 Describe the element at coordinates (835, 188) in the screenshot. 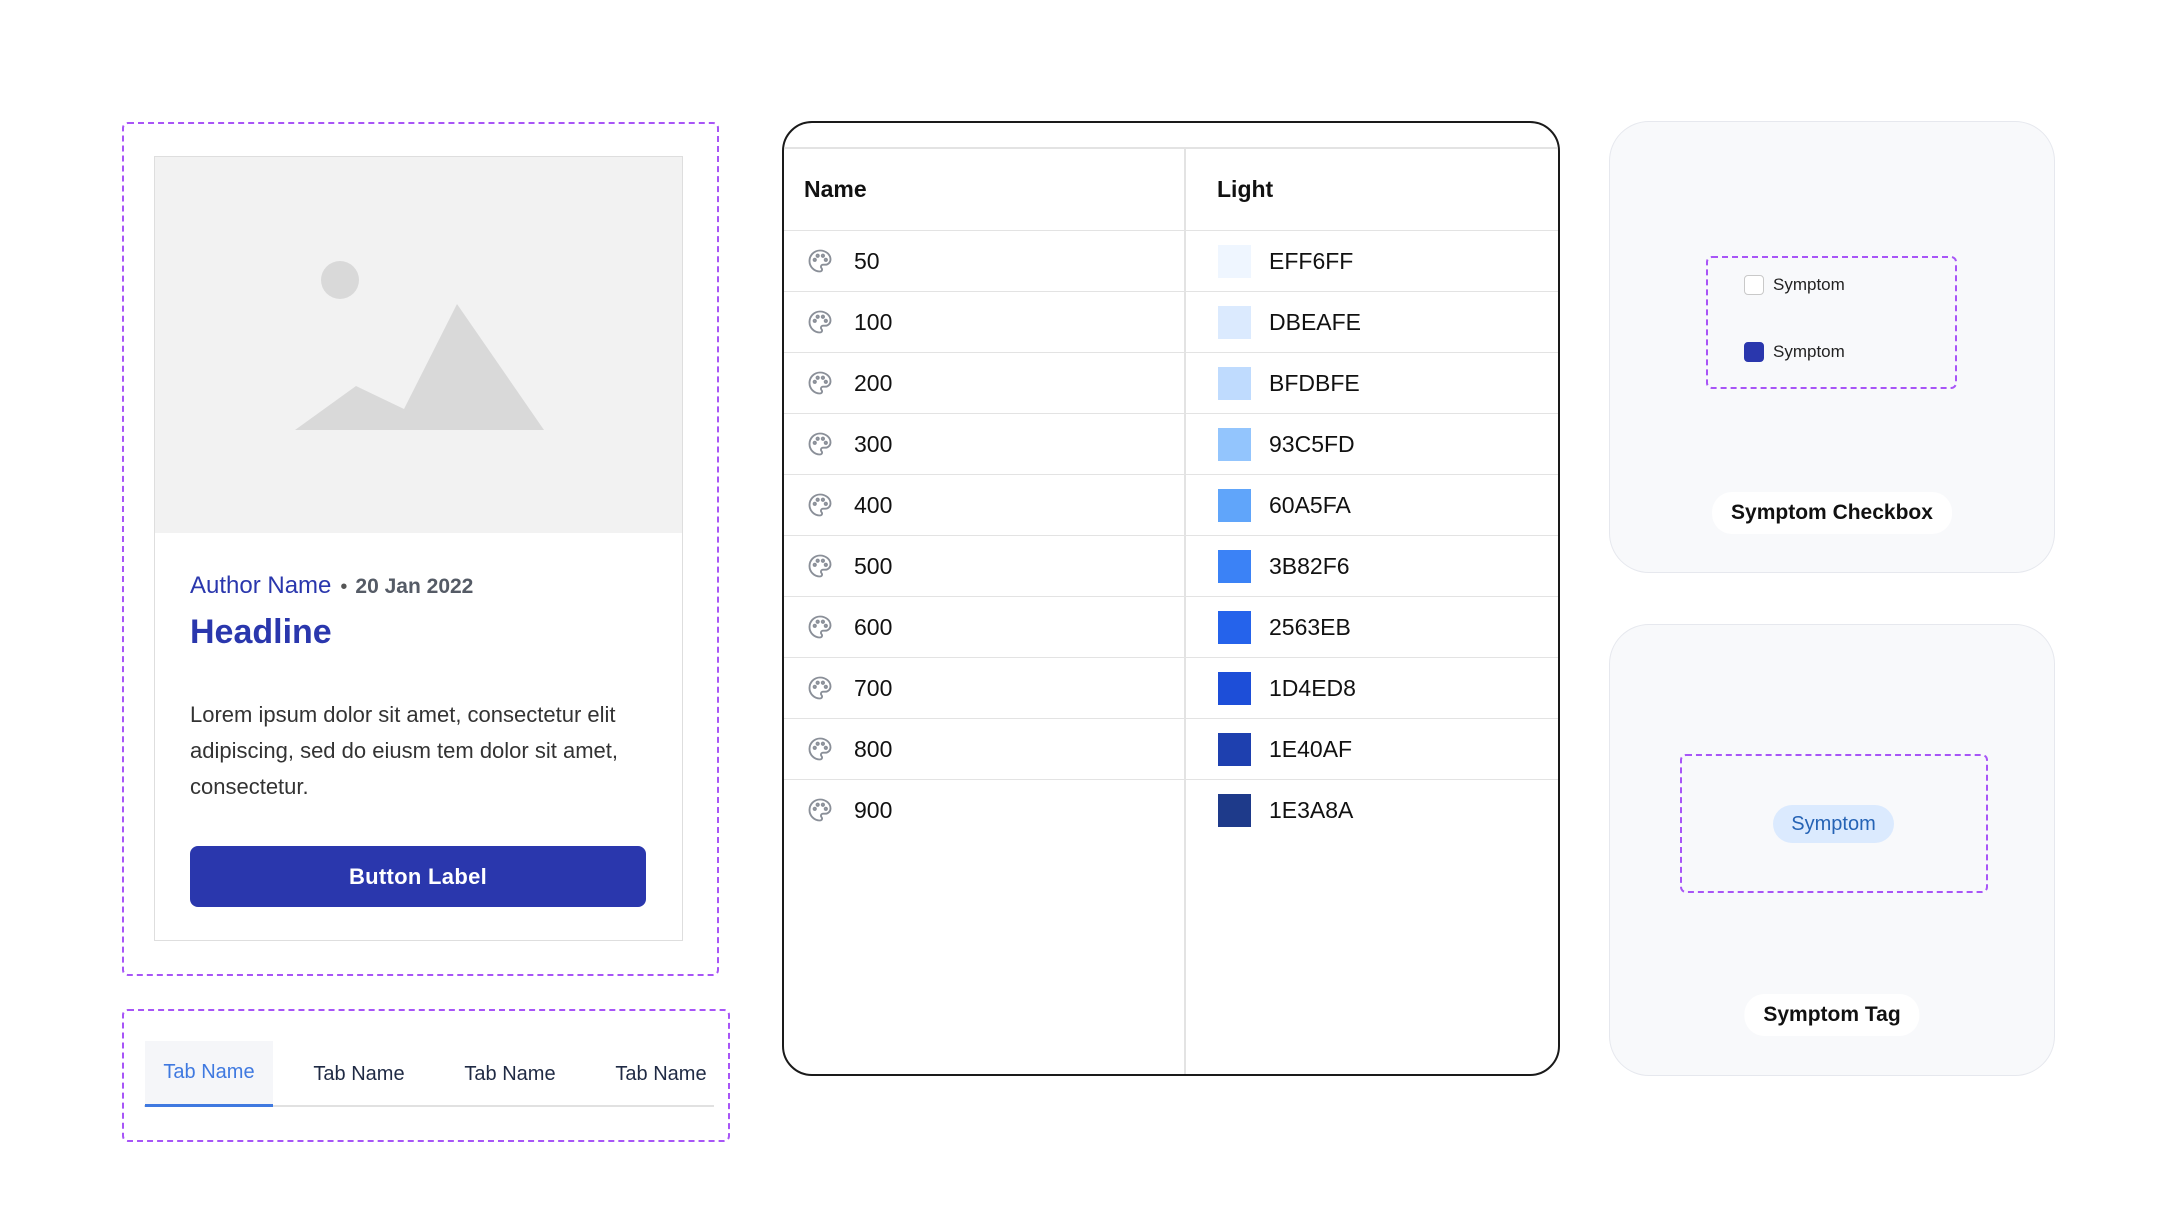

I see `column-header-name: Name` at that location.